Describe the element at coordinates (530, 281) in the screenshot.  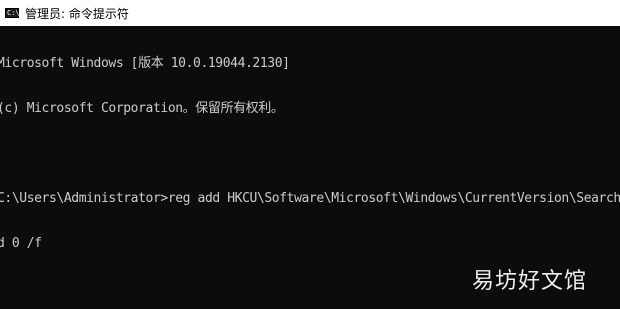
I see `watermark: 易坊好文馆` at that location.